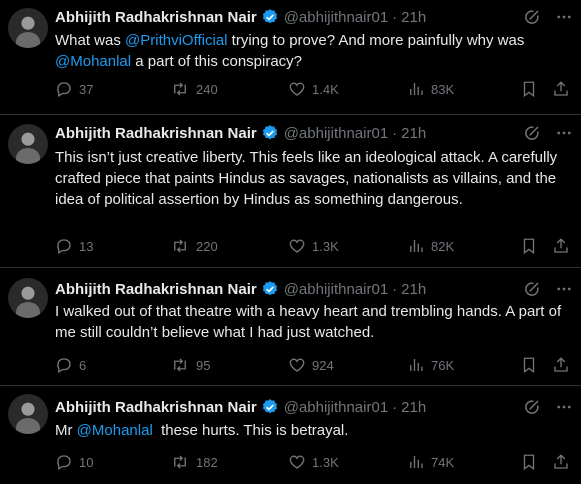 Image resolution: width=581 pixels, height=484 pixels. Describe the element at coordinates (86, 462) in the screenshot. I see `reply-count: 10` at that location.